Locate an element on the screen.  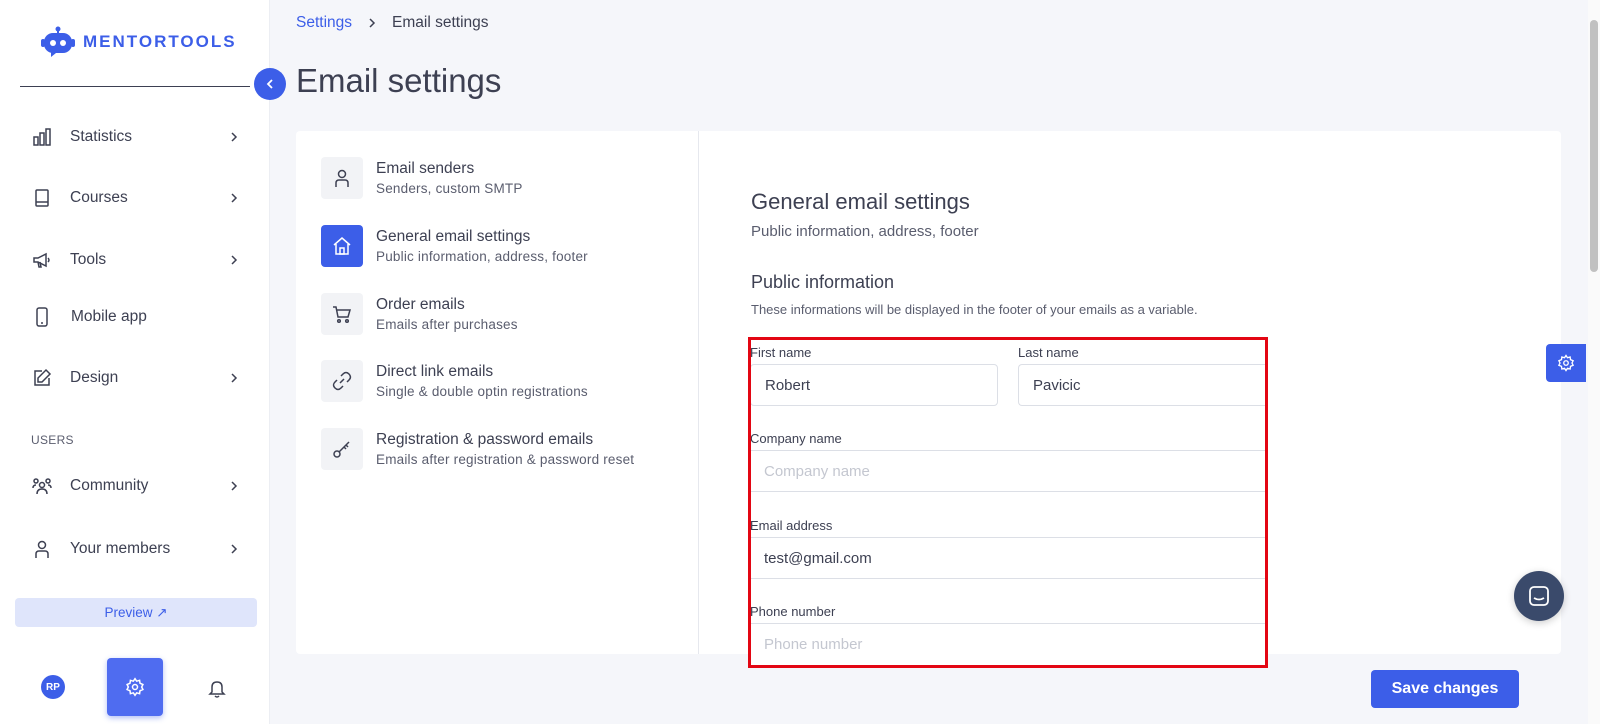
section-title: General email settings is located at coordinates (860, 201).